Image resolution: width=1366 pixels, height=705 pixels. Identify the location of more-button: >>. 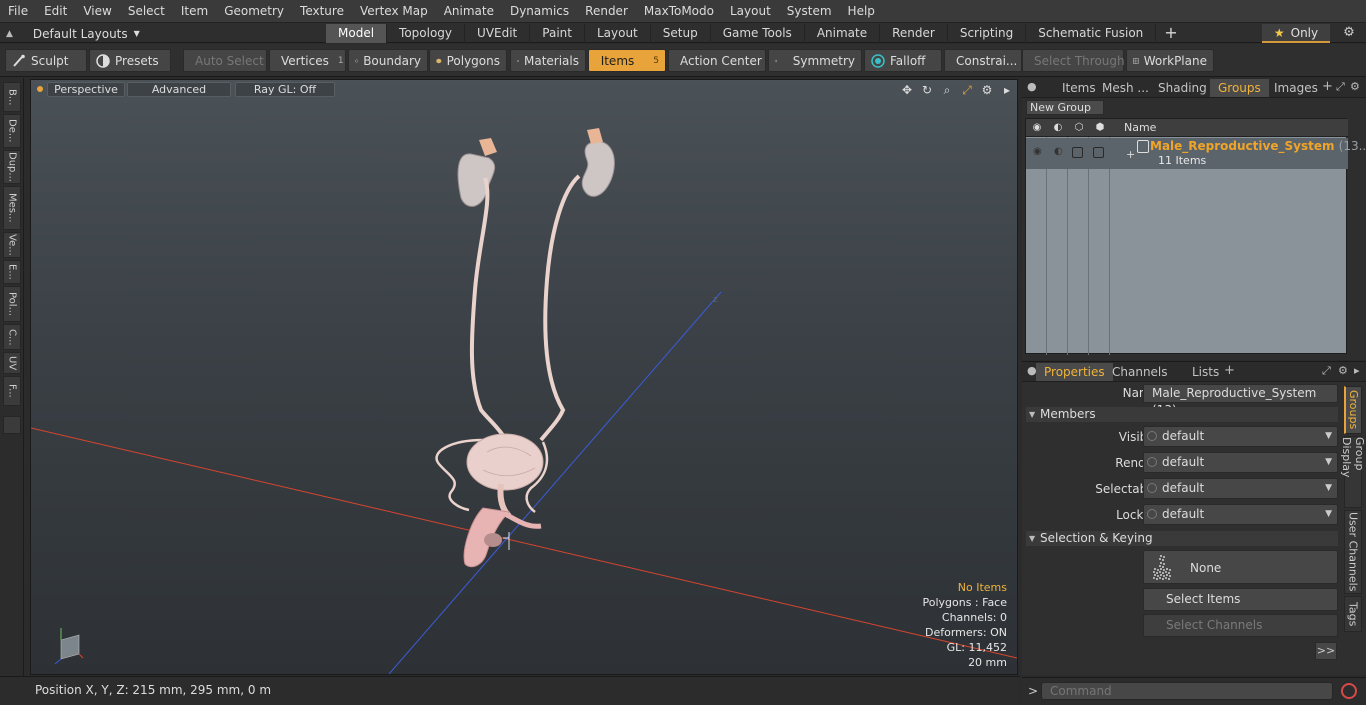
(1326, 651).